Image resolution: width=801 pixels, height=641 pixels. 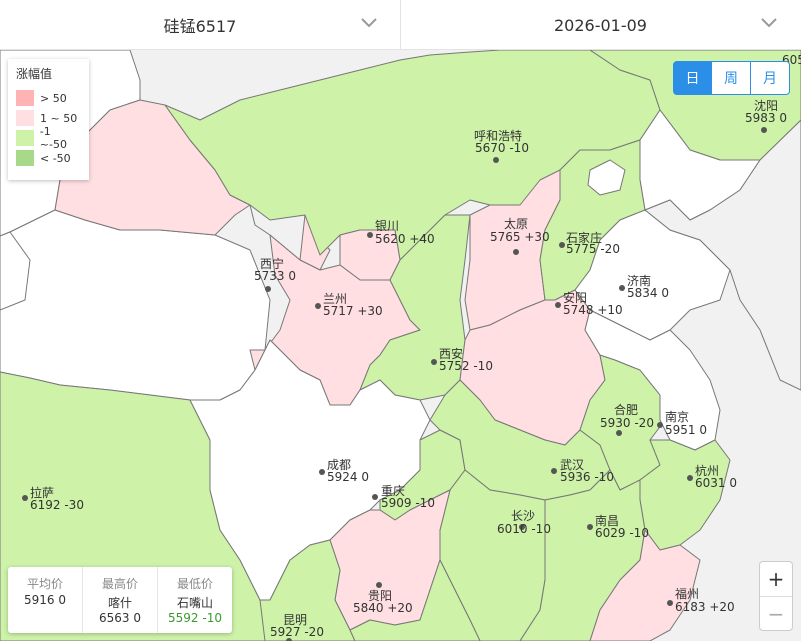 I want to click on zoom-in-button: +, so click(x=776, y=579).